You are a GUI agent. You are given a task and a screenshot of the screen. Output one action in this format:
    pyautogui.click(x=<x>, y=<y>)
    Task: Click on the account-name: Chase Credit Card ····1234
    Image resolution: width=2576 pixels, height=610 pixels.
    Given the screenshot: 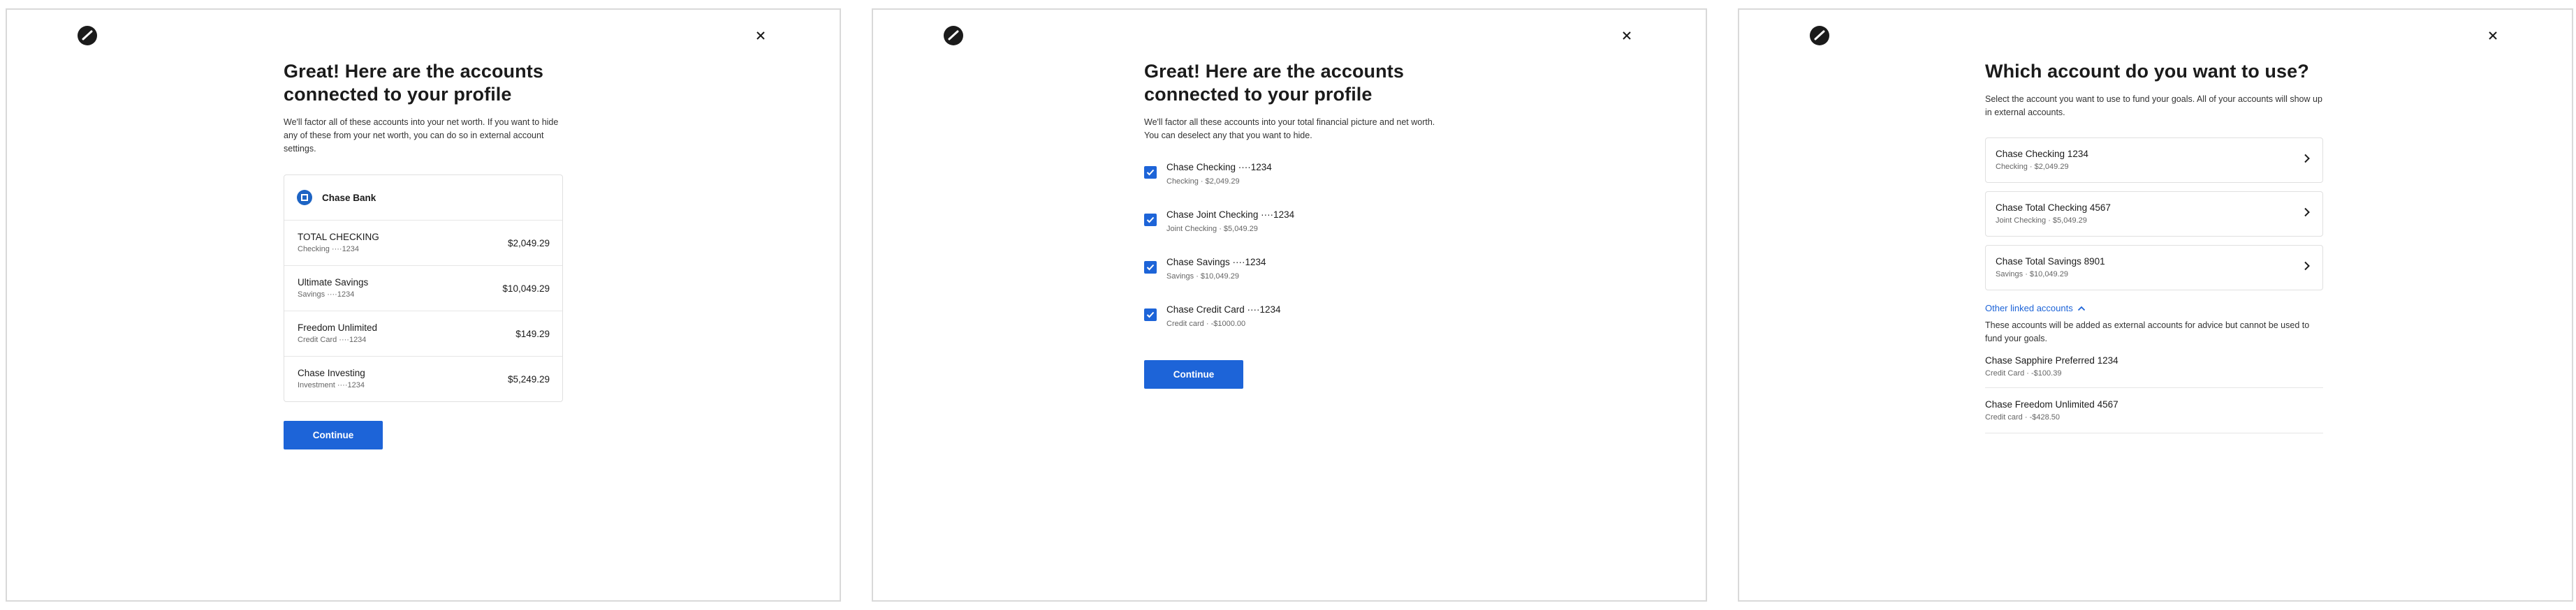 What is the action you would take?
    pyautogui.click(x=1223, y=309)
    